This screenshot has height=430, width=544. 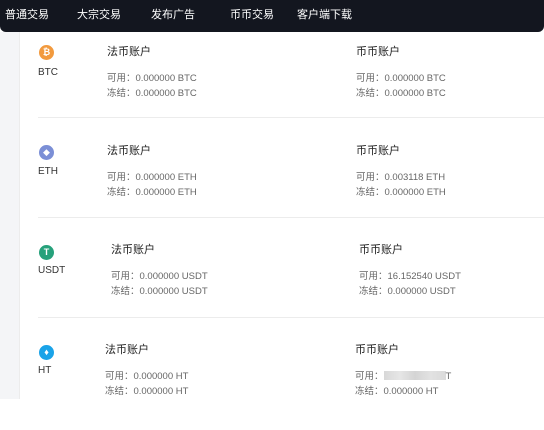 I want to click on coin-name: ETH, so click(x=48, y=171).